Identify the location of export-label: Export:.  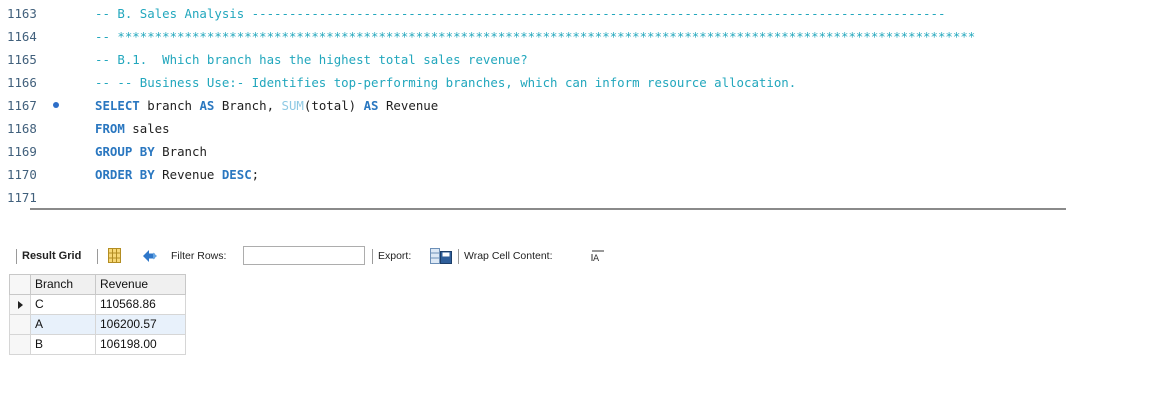
(395, 256).